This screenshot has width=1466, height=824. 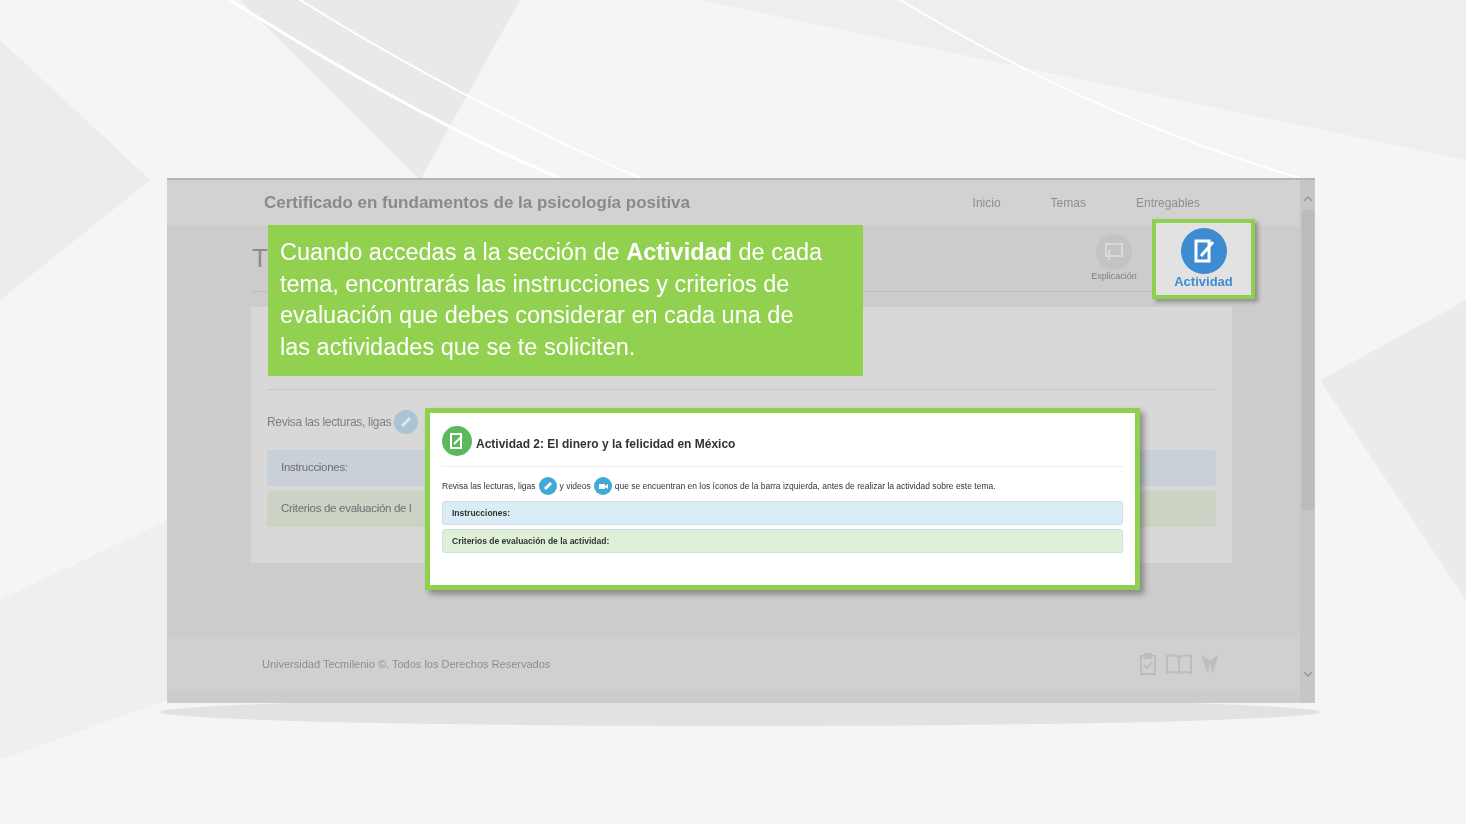 I want to click on nav-link: Entregables, so click(x=1167, y=203).